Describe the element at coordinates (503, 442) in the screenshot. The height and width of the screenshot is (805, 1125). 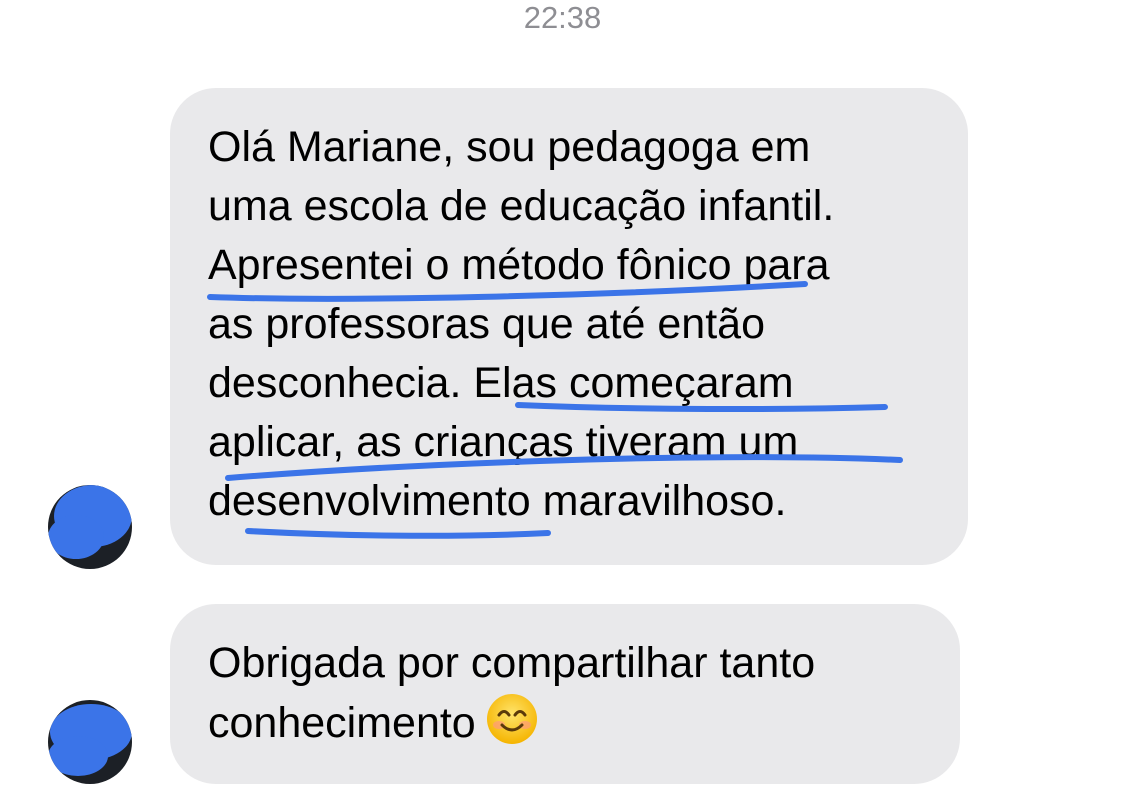
I see `message-text-line: aplicar, as crianças tiveram um` at that location.